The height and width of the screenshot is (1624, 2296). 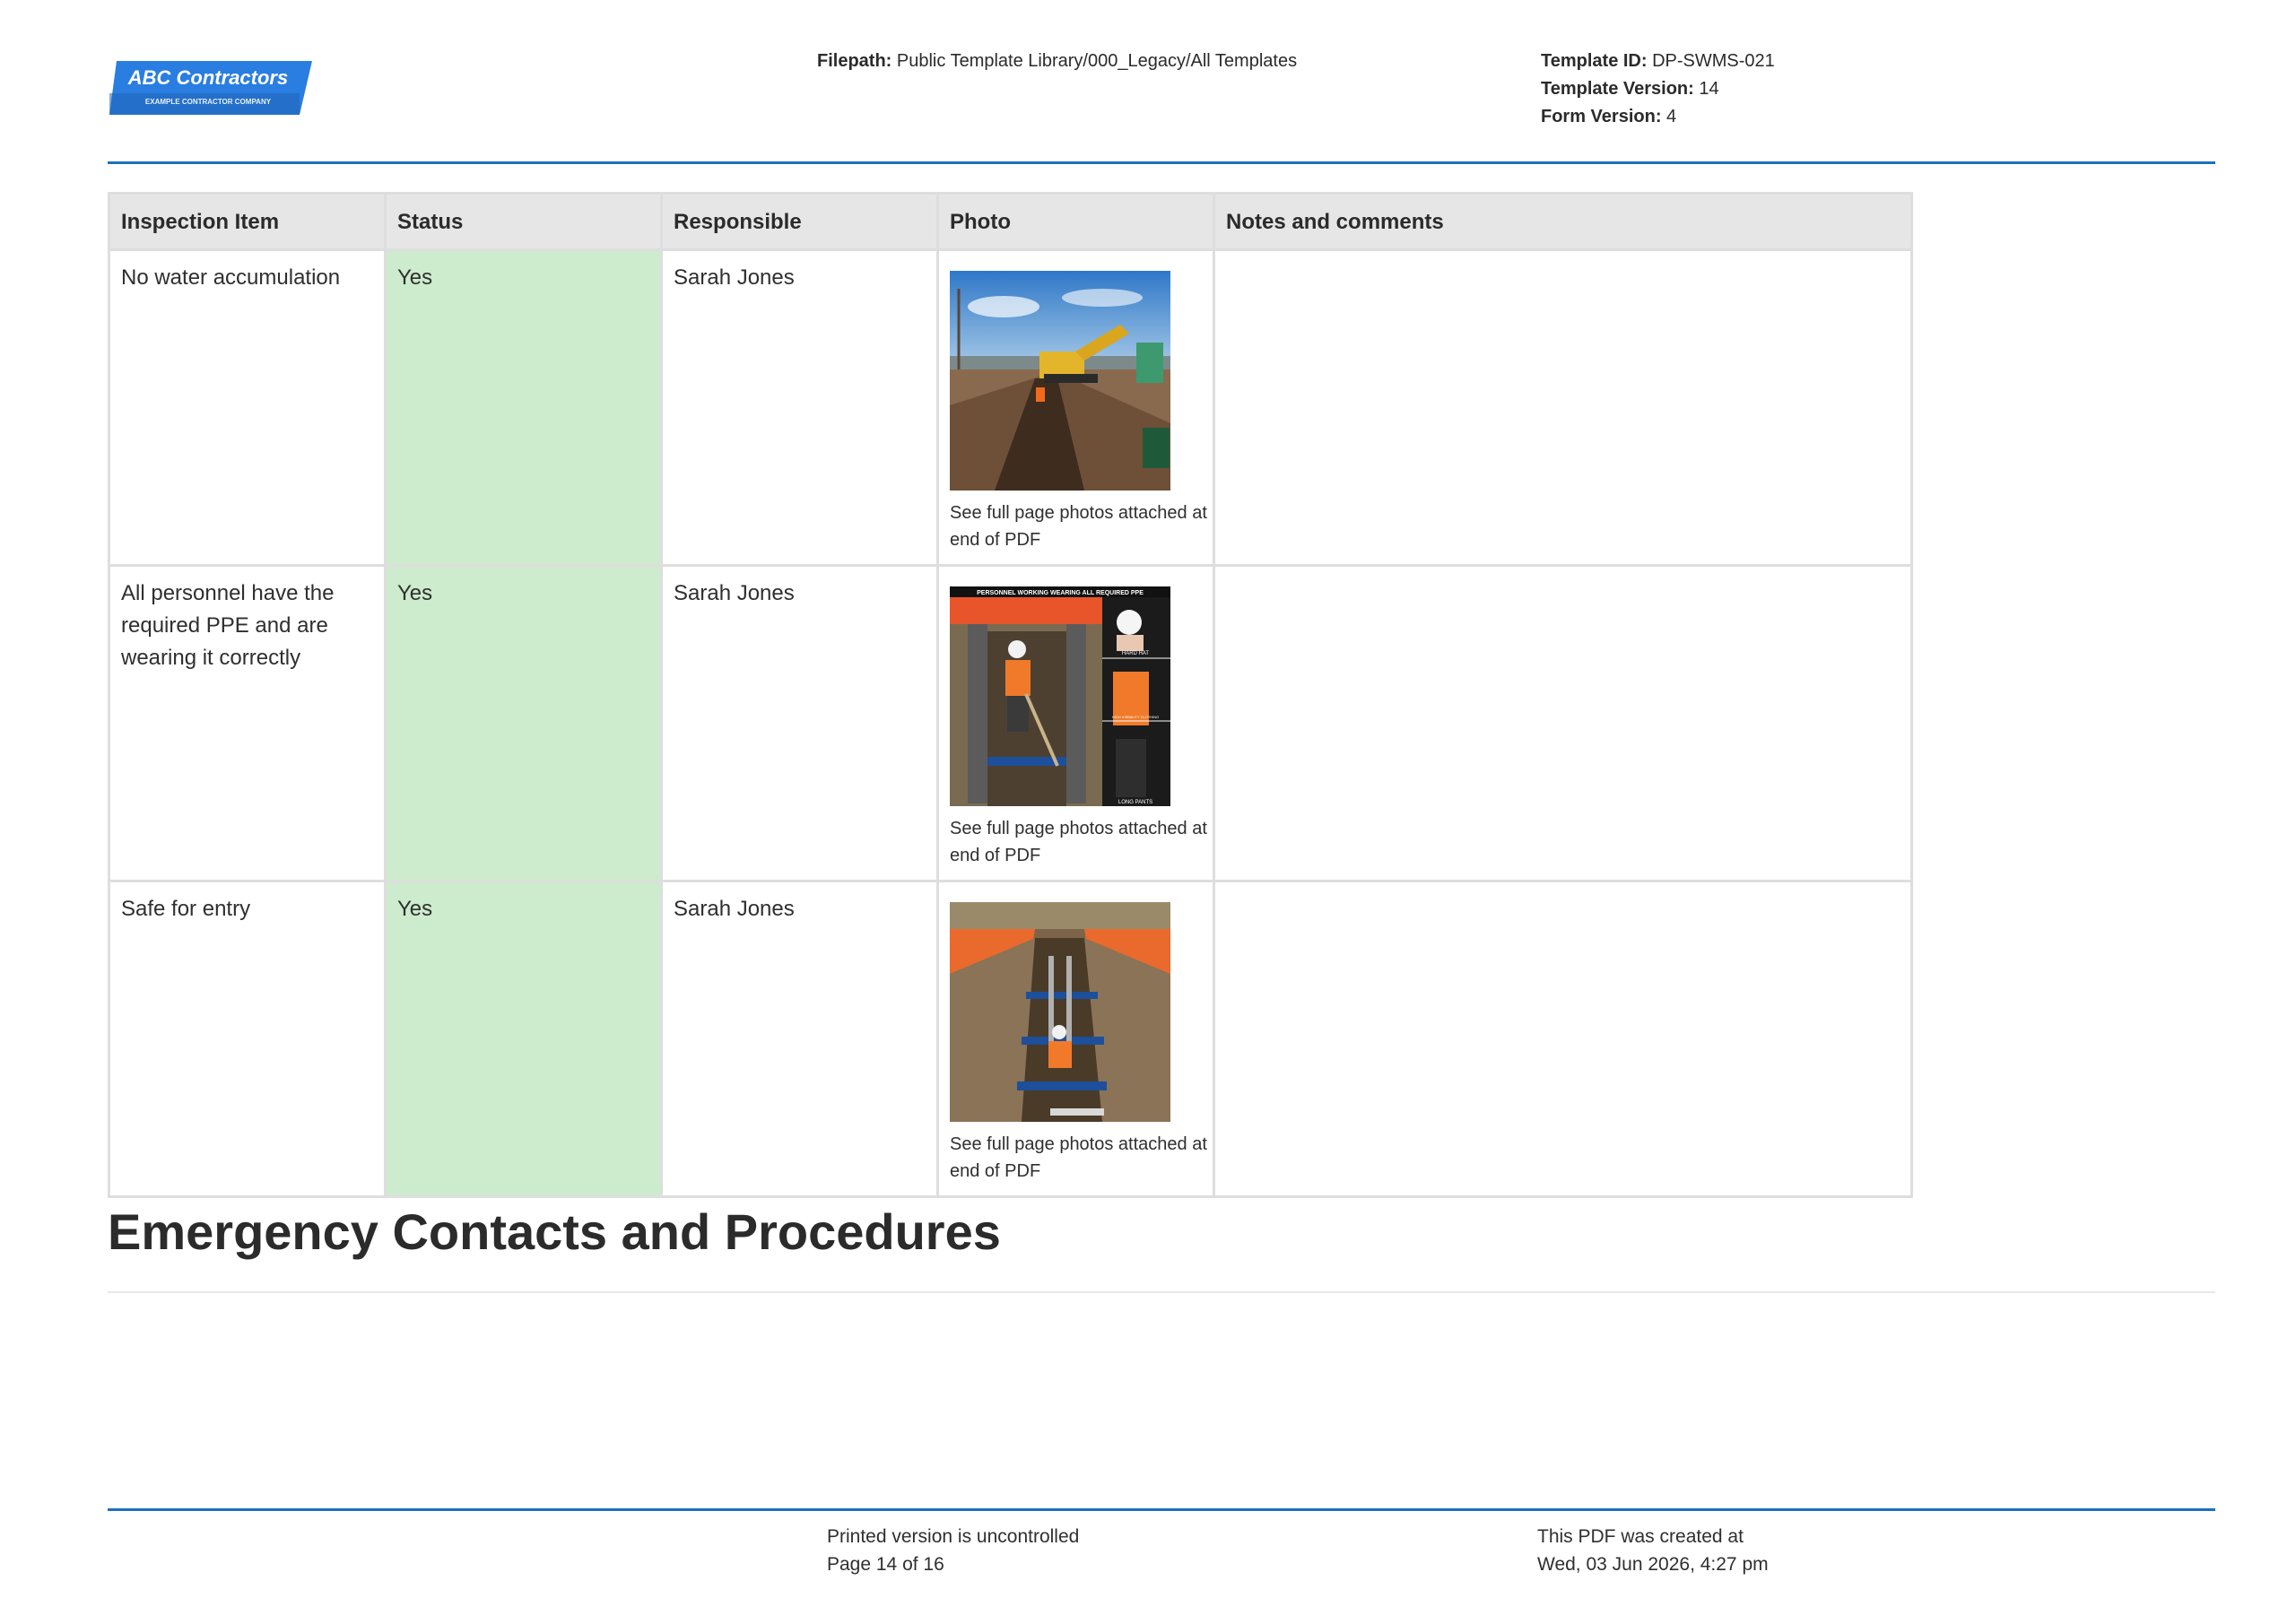 I want to click on svg-text: EXAMPLE CONTRACTOR COMPANY, so click(x=208, y=102).